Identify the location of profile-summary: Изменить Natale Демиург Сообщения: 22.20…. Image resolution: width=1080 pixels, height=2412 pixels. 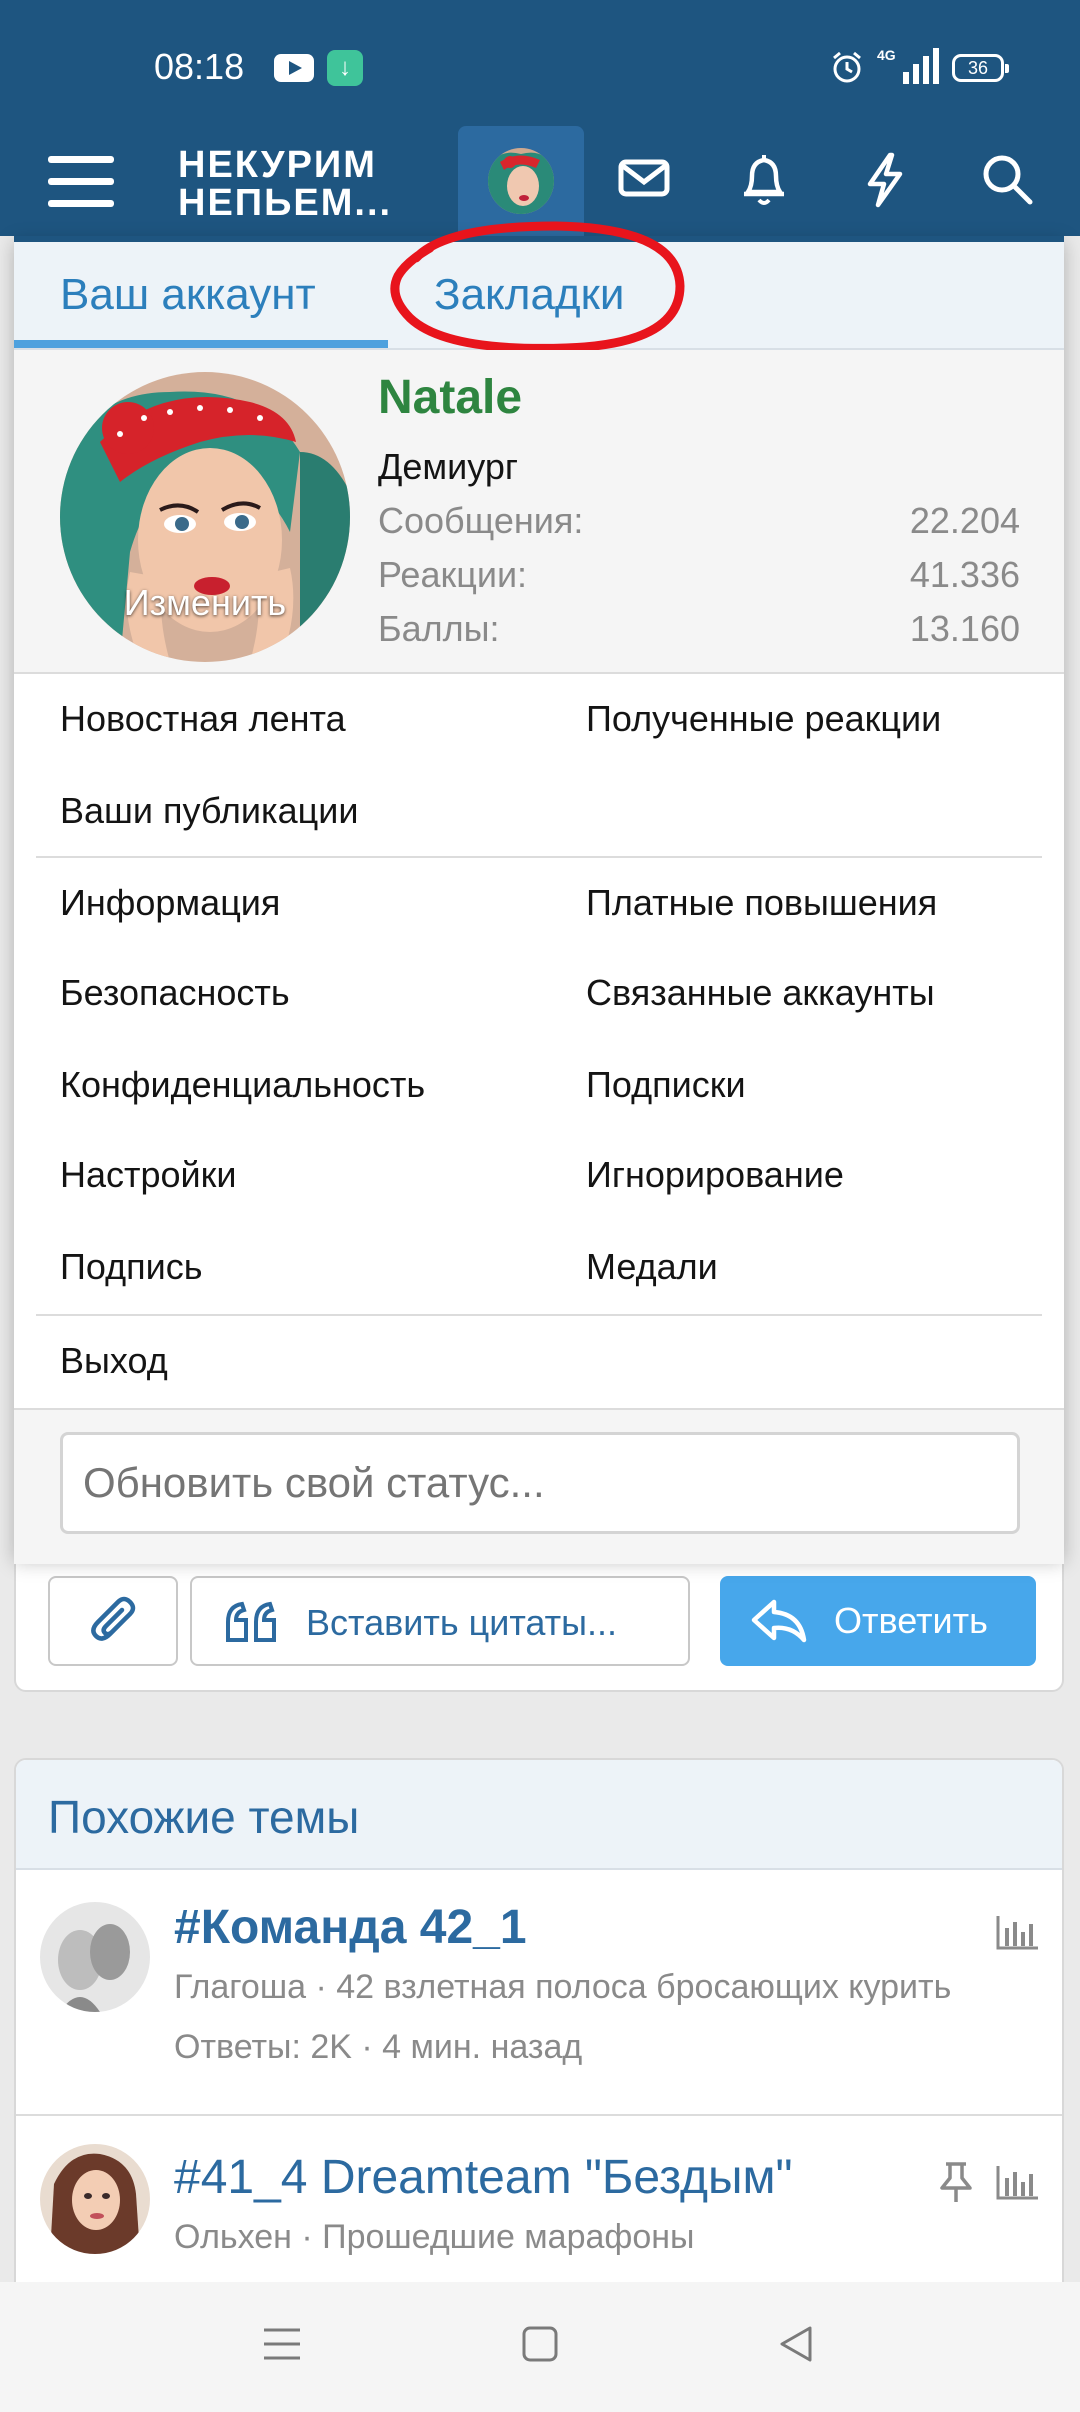
(539, 512).